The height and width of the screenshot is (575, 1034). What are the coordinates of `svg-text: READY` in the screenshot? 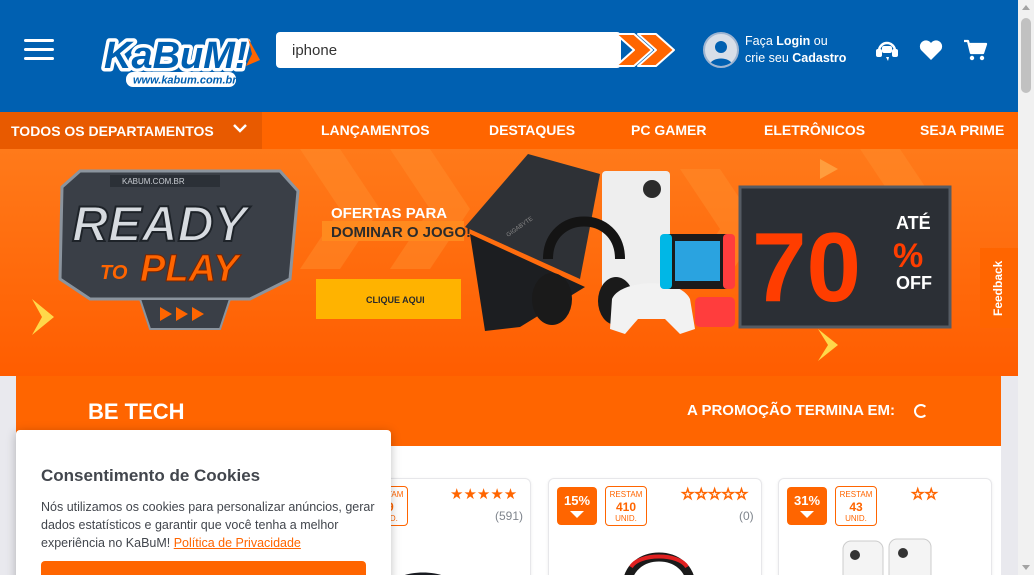 It's located at (162, 224).